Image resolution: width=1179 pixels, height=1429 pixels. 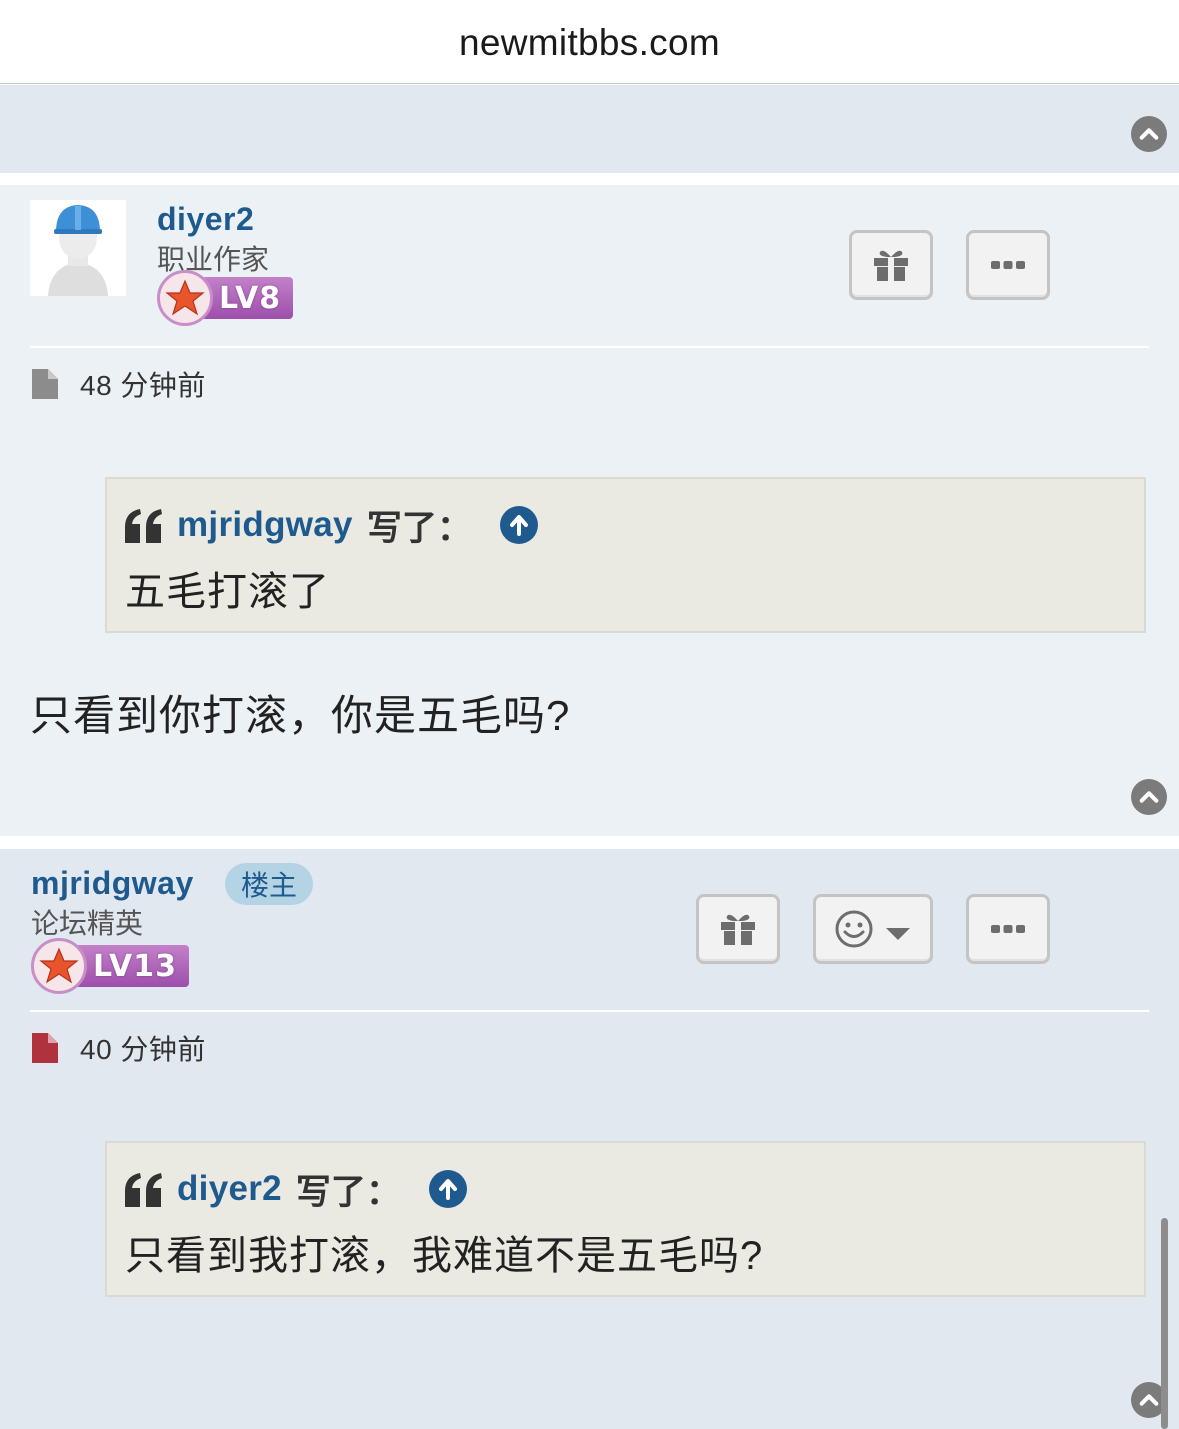 I want to click on smiley-icon, so click(x=854, y=929).